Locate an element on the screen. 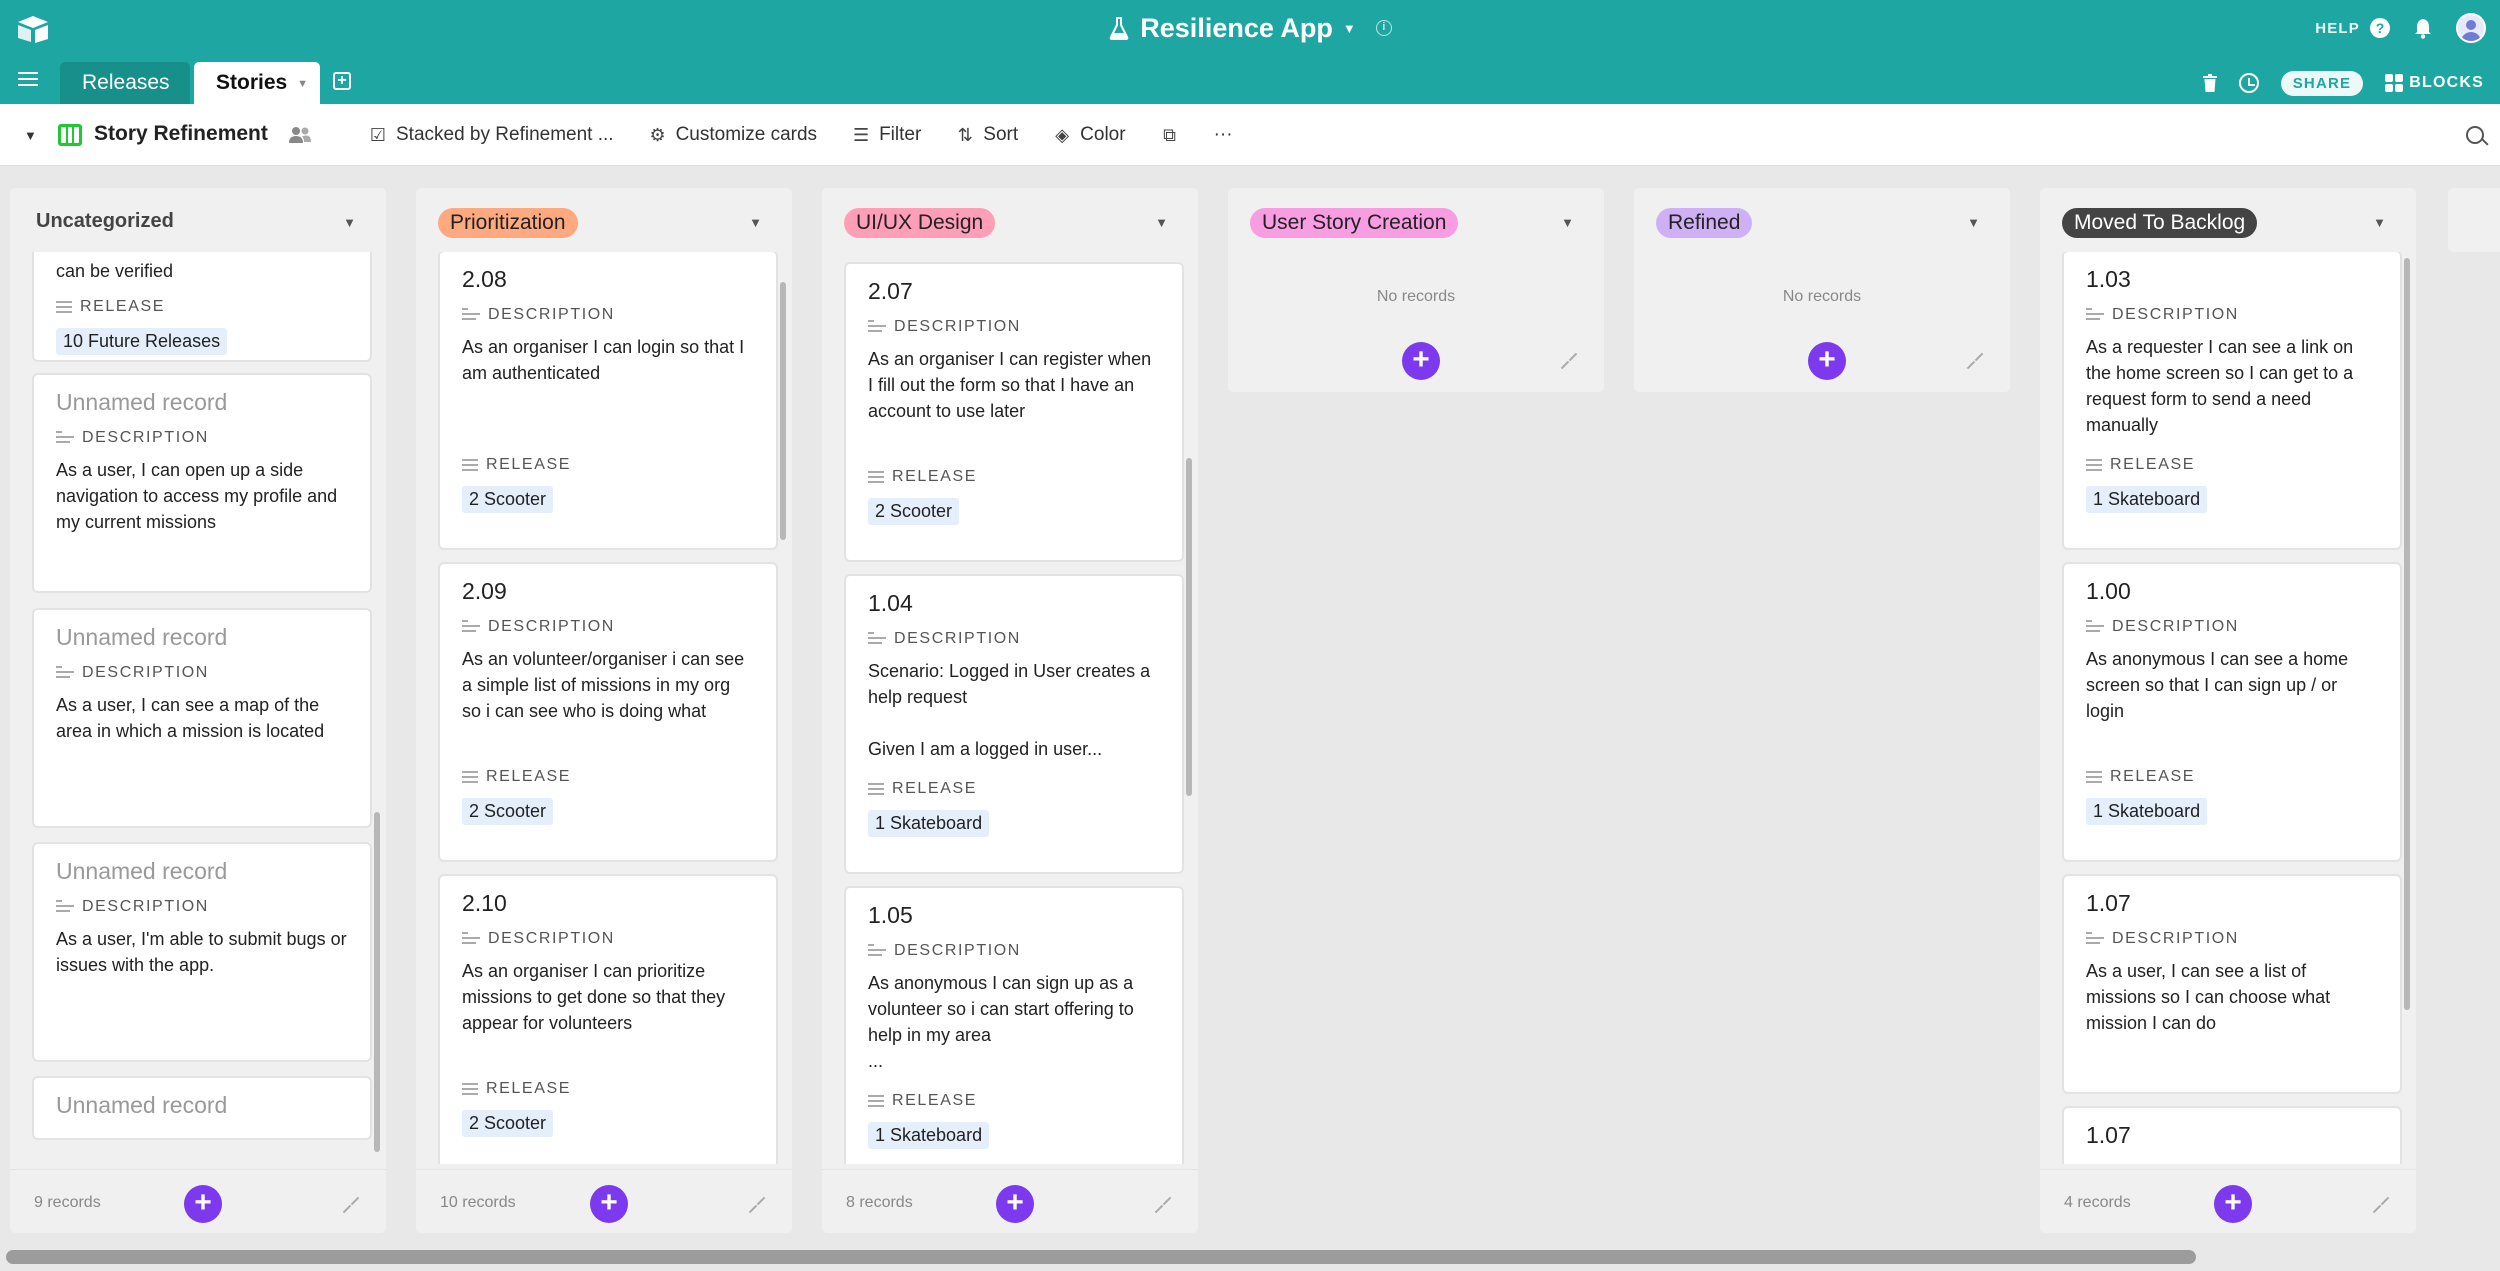 The image size is (2500, 1271). column-header: UI/UX Design ▼ is located at coordinates (1010, 220).